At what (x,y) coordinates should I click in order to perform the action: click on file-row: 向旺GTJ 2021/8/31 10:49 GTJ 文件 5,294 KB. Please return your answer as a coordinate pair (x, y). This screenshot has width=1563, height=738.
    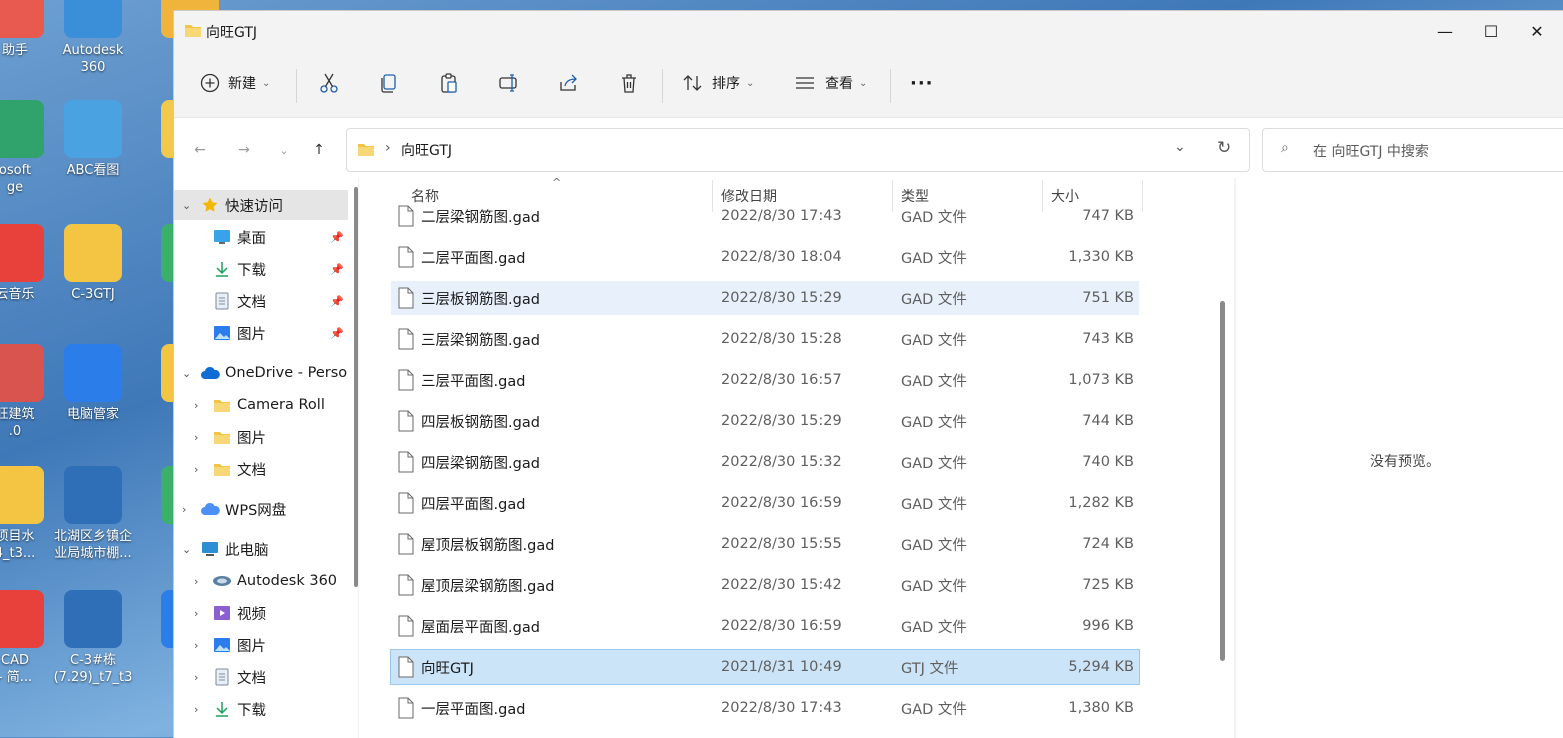
    Looking at the image, I should click on (765, 667).